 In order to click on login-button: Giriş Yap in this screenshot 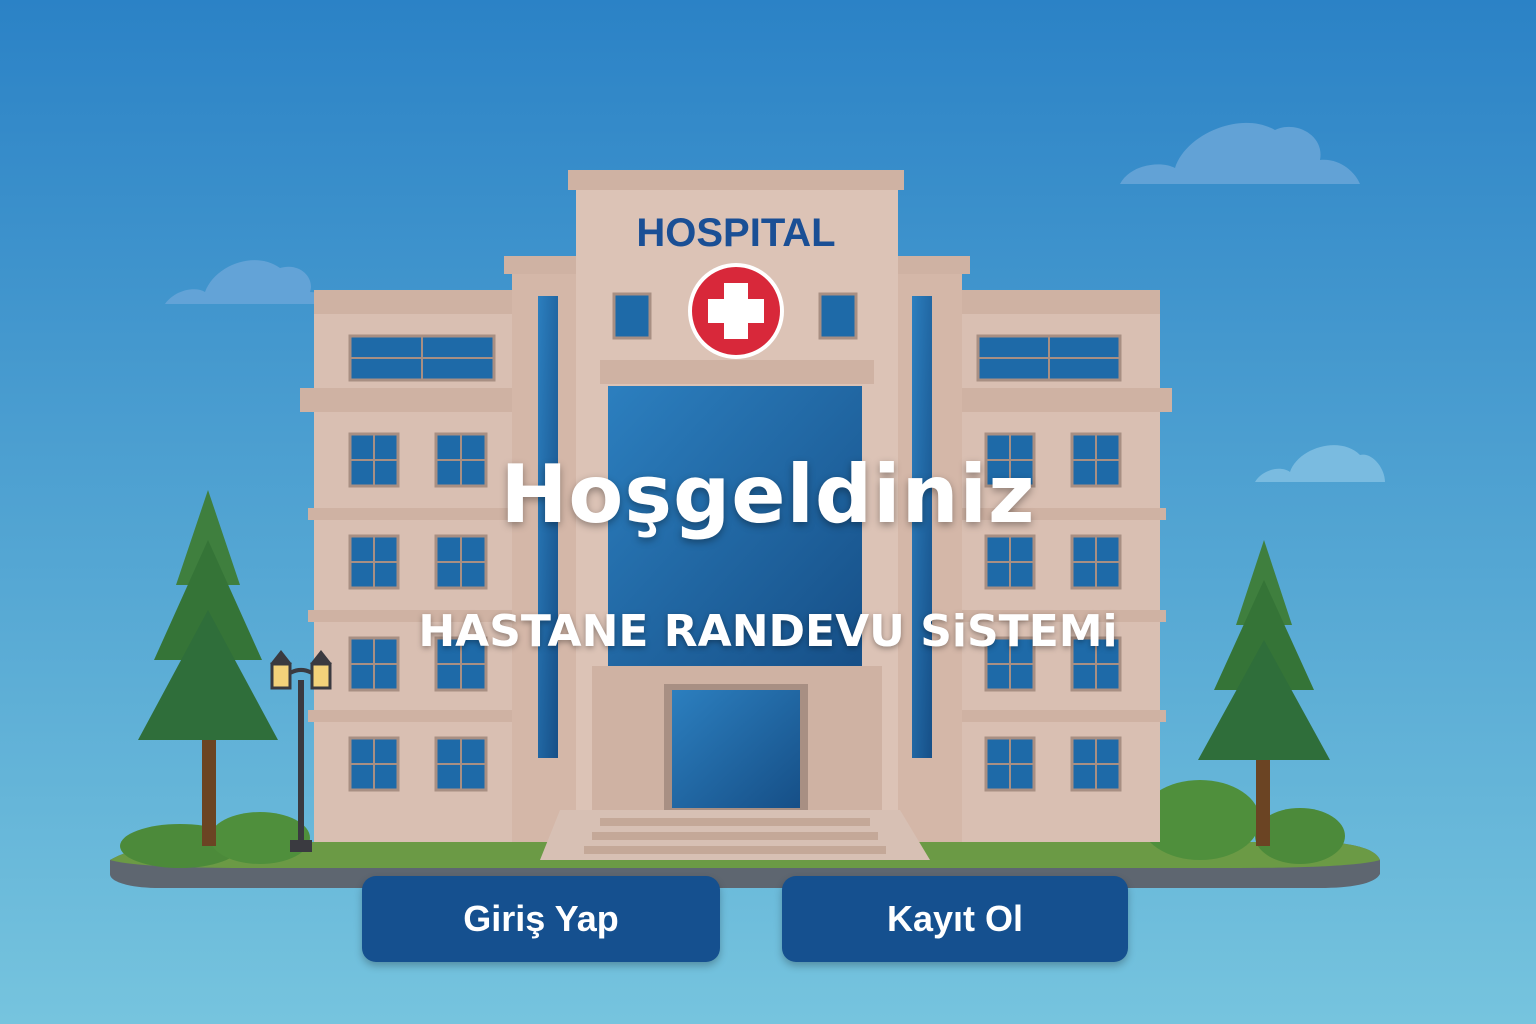, I will do `click(541, 919)`.